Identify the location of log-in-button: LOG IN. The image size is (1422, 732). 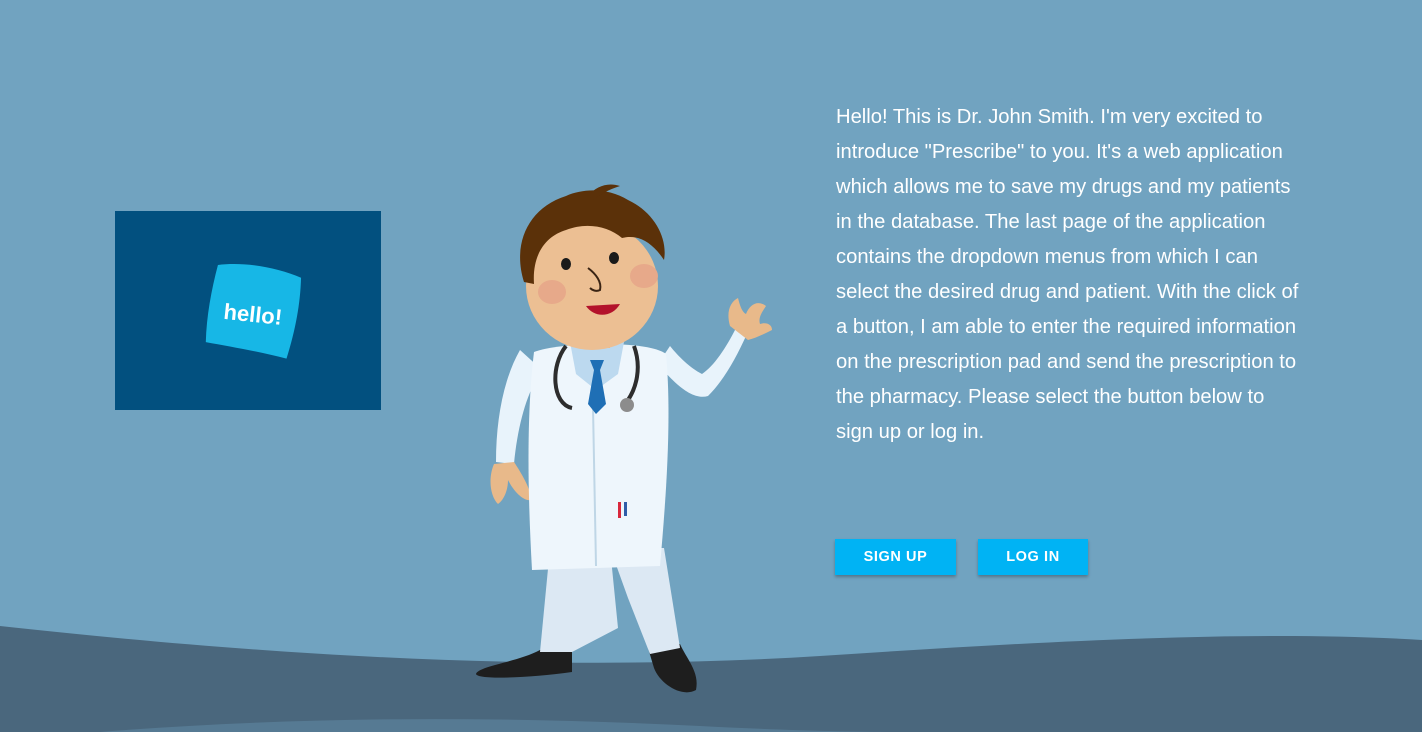
(1033, 557).